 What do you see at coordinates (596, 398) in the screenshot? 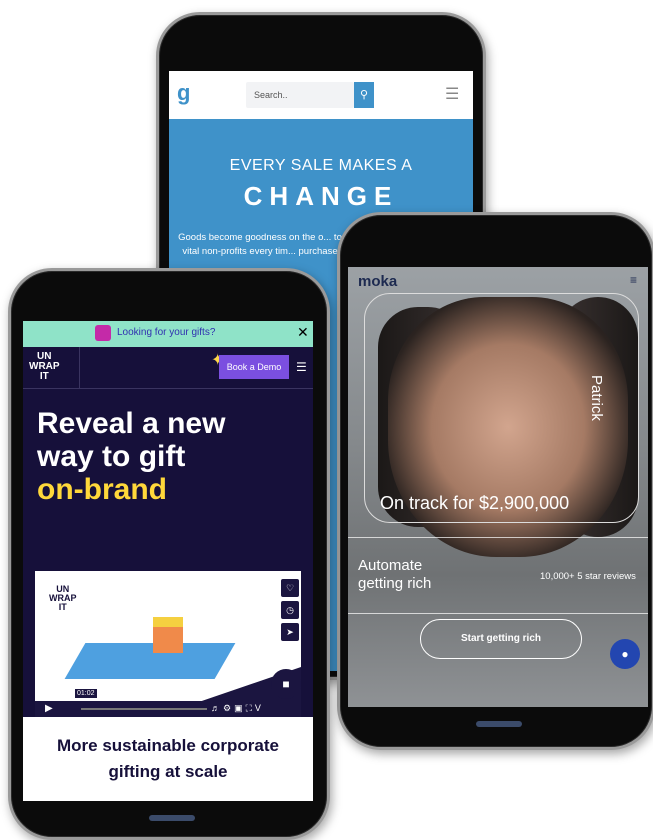
I see `person-name: Patrick` at bounding box center [596, 398].